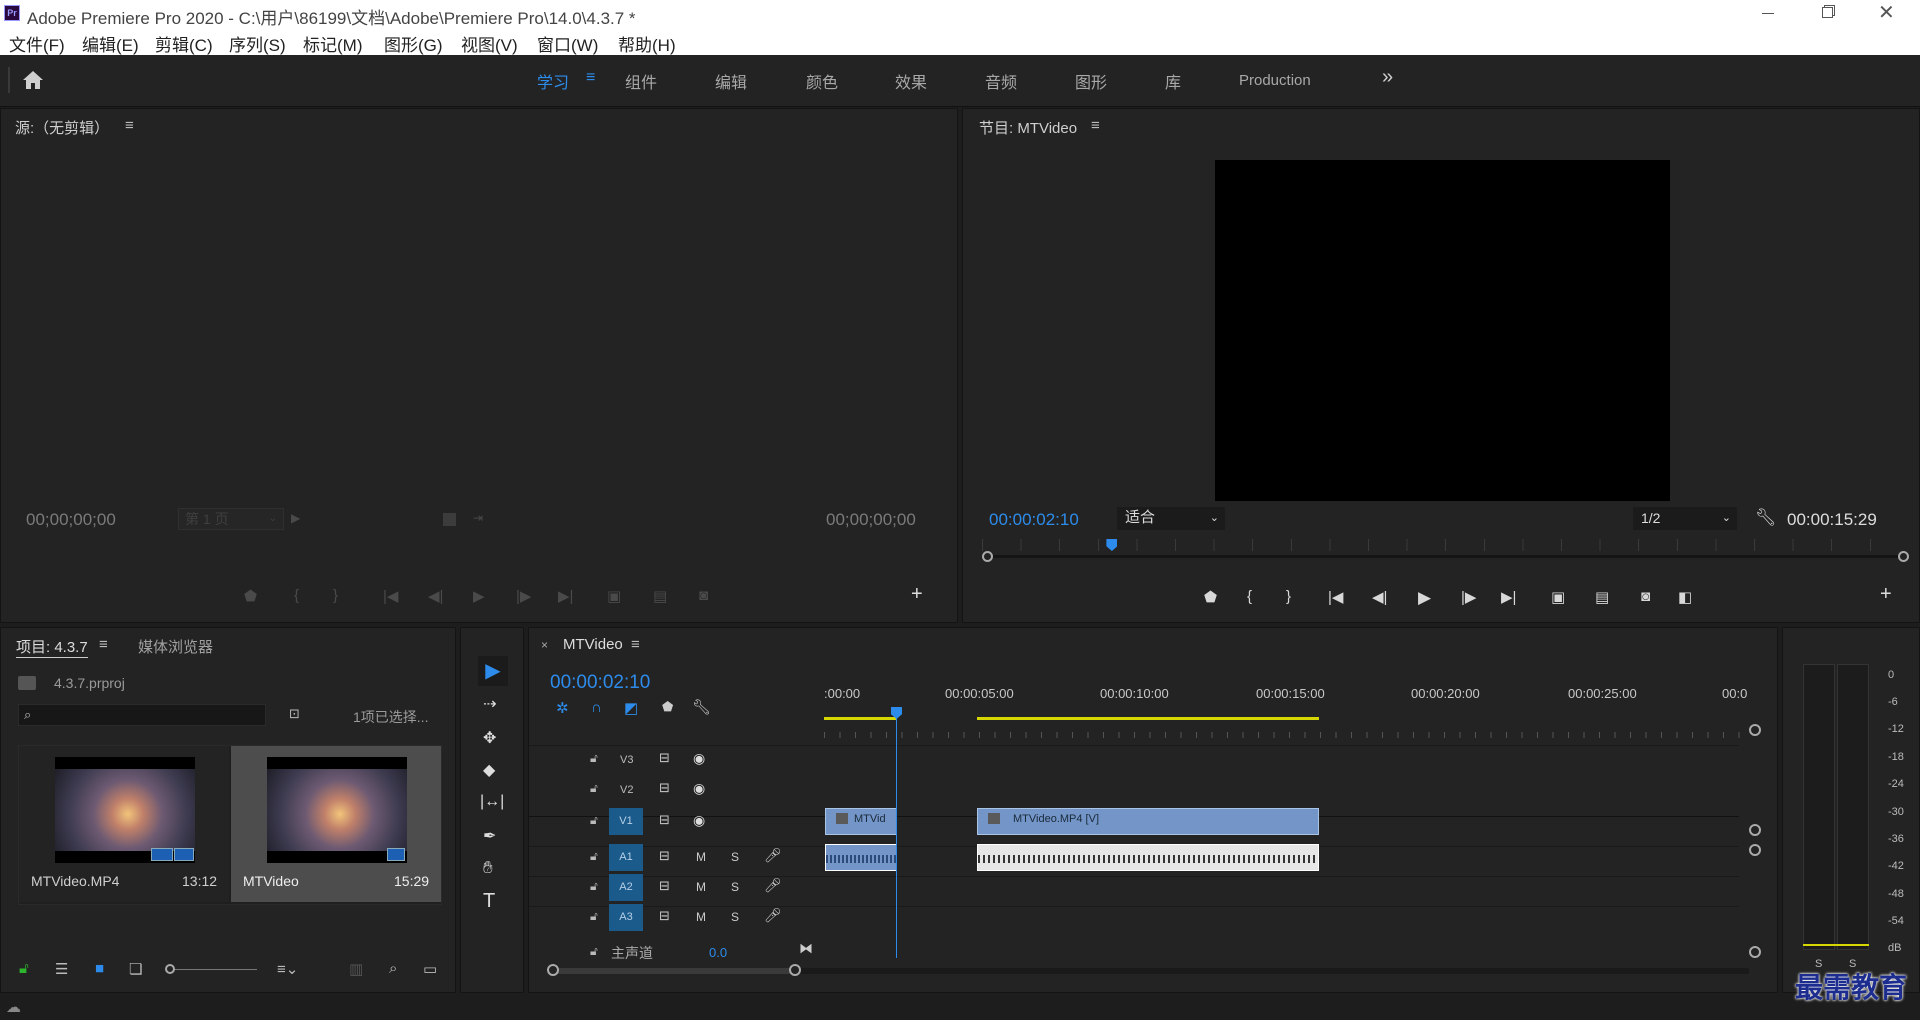 The image size is (1920, 1020). Describe the element at coordinates (596, 707) in the screenshot. I see `snap-icon: ∩` at that location.